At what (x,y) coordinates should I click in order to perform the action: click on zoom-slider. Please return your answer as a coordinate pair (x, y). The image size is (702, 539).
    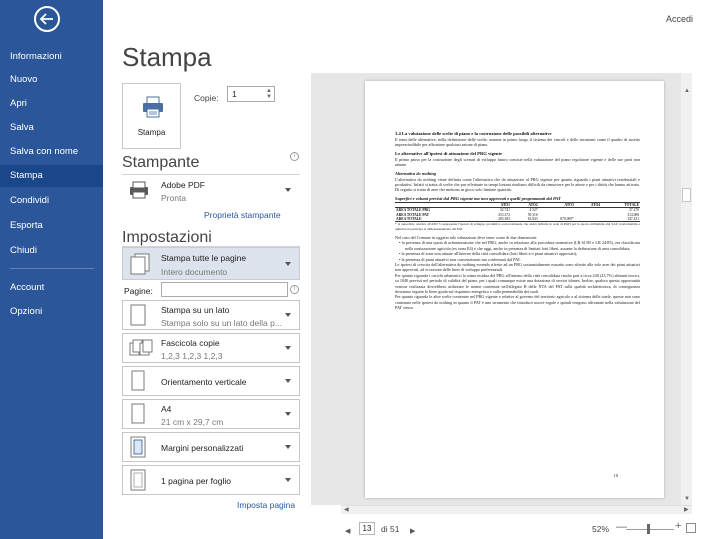
    Looking at the image, I should click on (650, 529).